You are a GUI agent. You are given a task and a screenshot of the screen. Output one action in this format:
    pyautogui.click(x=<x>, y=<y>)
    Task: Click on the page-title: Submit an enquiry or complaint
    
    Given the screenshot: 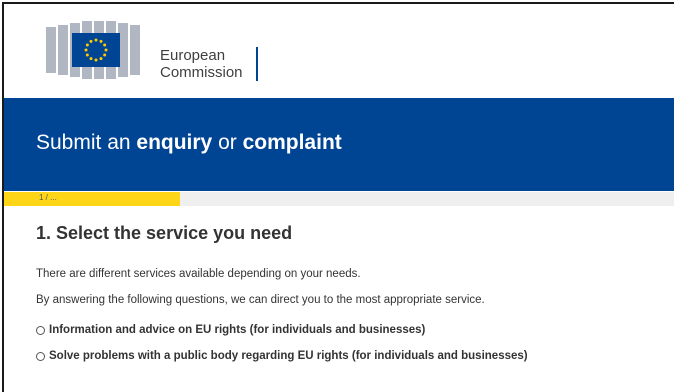 What is the action you would take?
    pyautogui.click(x=189, y=143)
    